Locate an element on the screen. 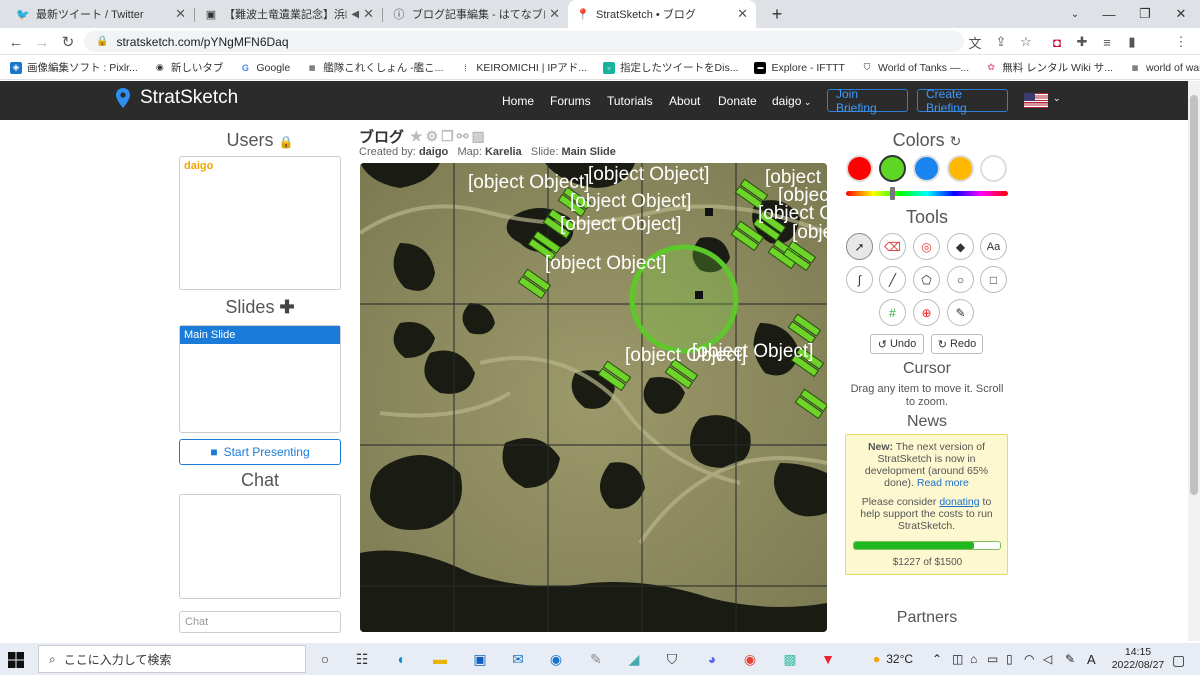 This screenshot has width=1200, height=675. chevron-up-icon: ⌃ is located at coordinates (937, 659).